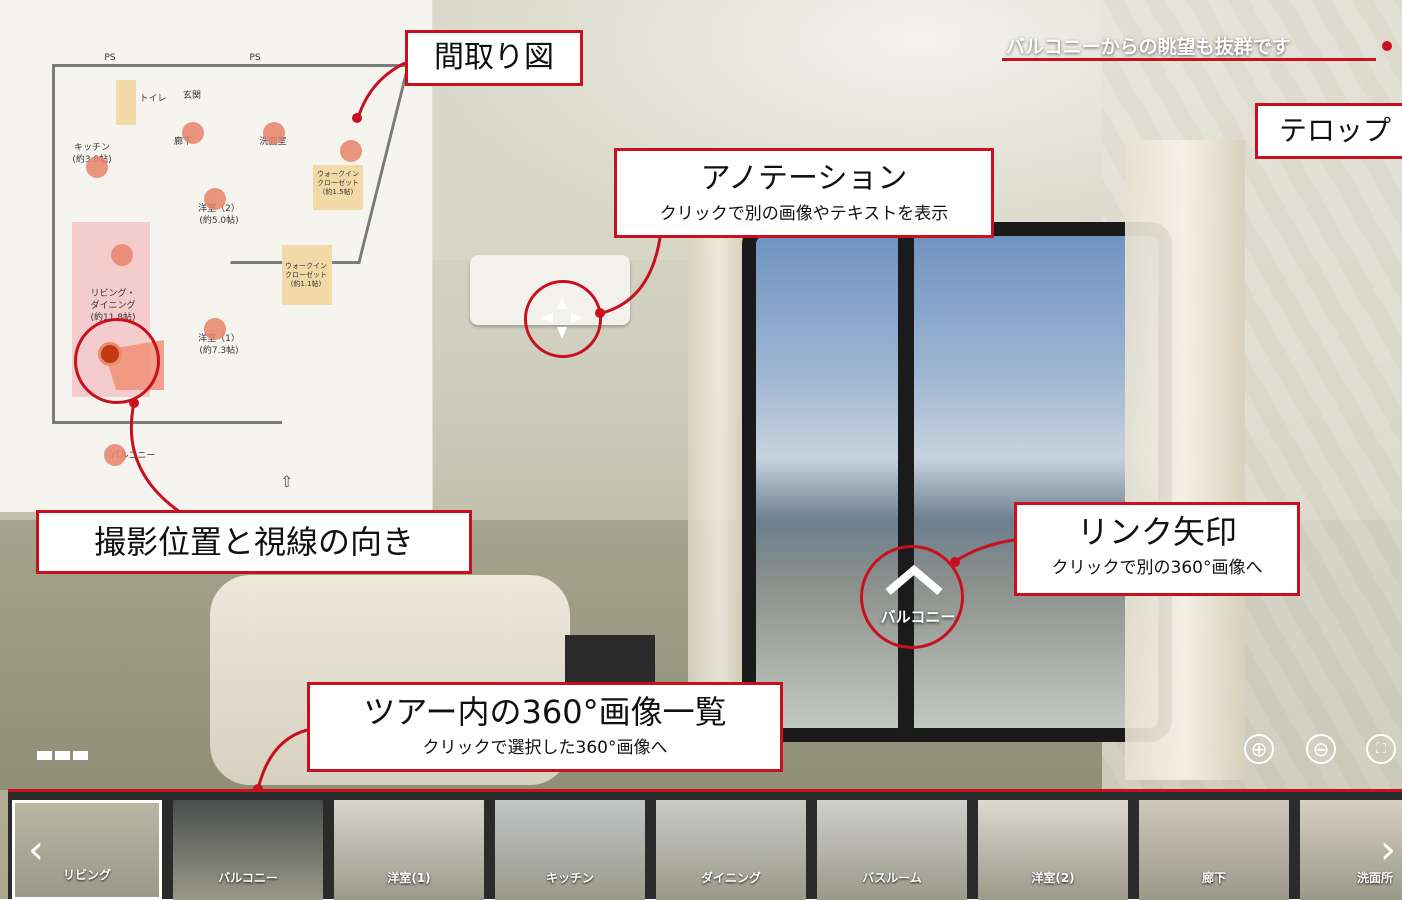 This screenshot has width=1402, height=900. What do you see at coordinates (918, 616) in the screenshot?
I see `link-arrow-label: バルコニー` at bounding box center [918, 616].